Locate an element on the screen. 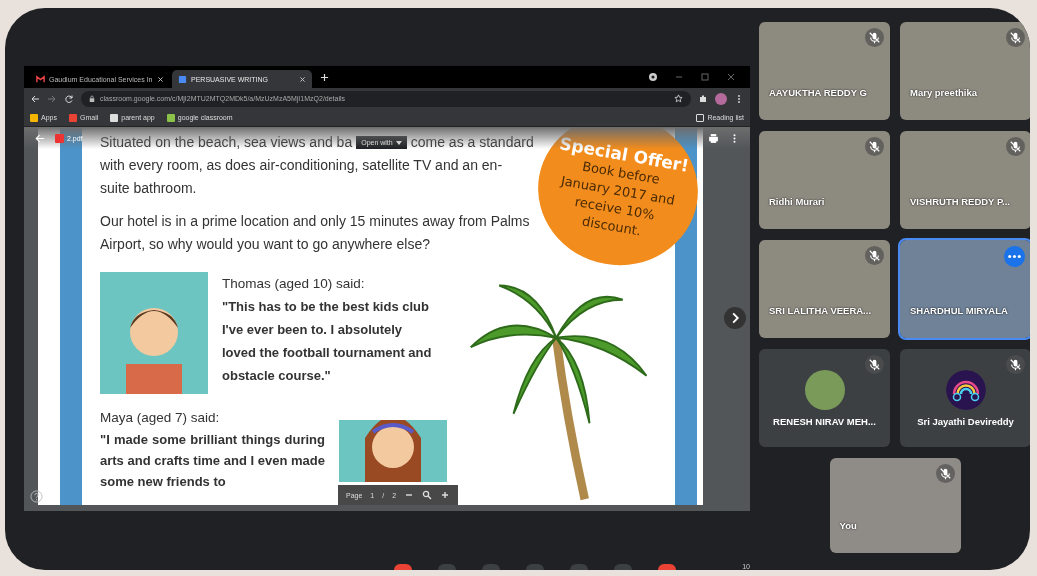  participant-name: Ridhi Murari is located at coordinates (797, 201).